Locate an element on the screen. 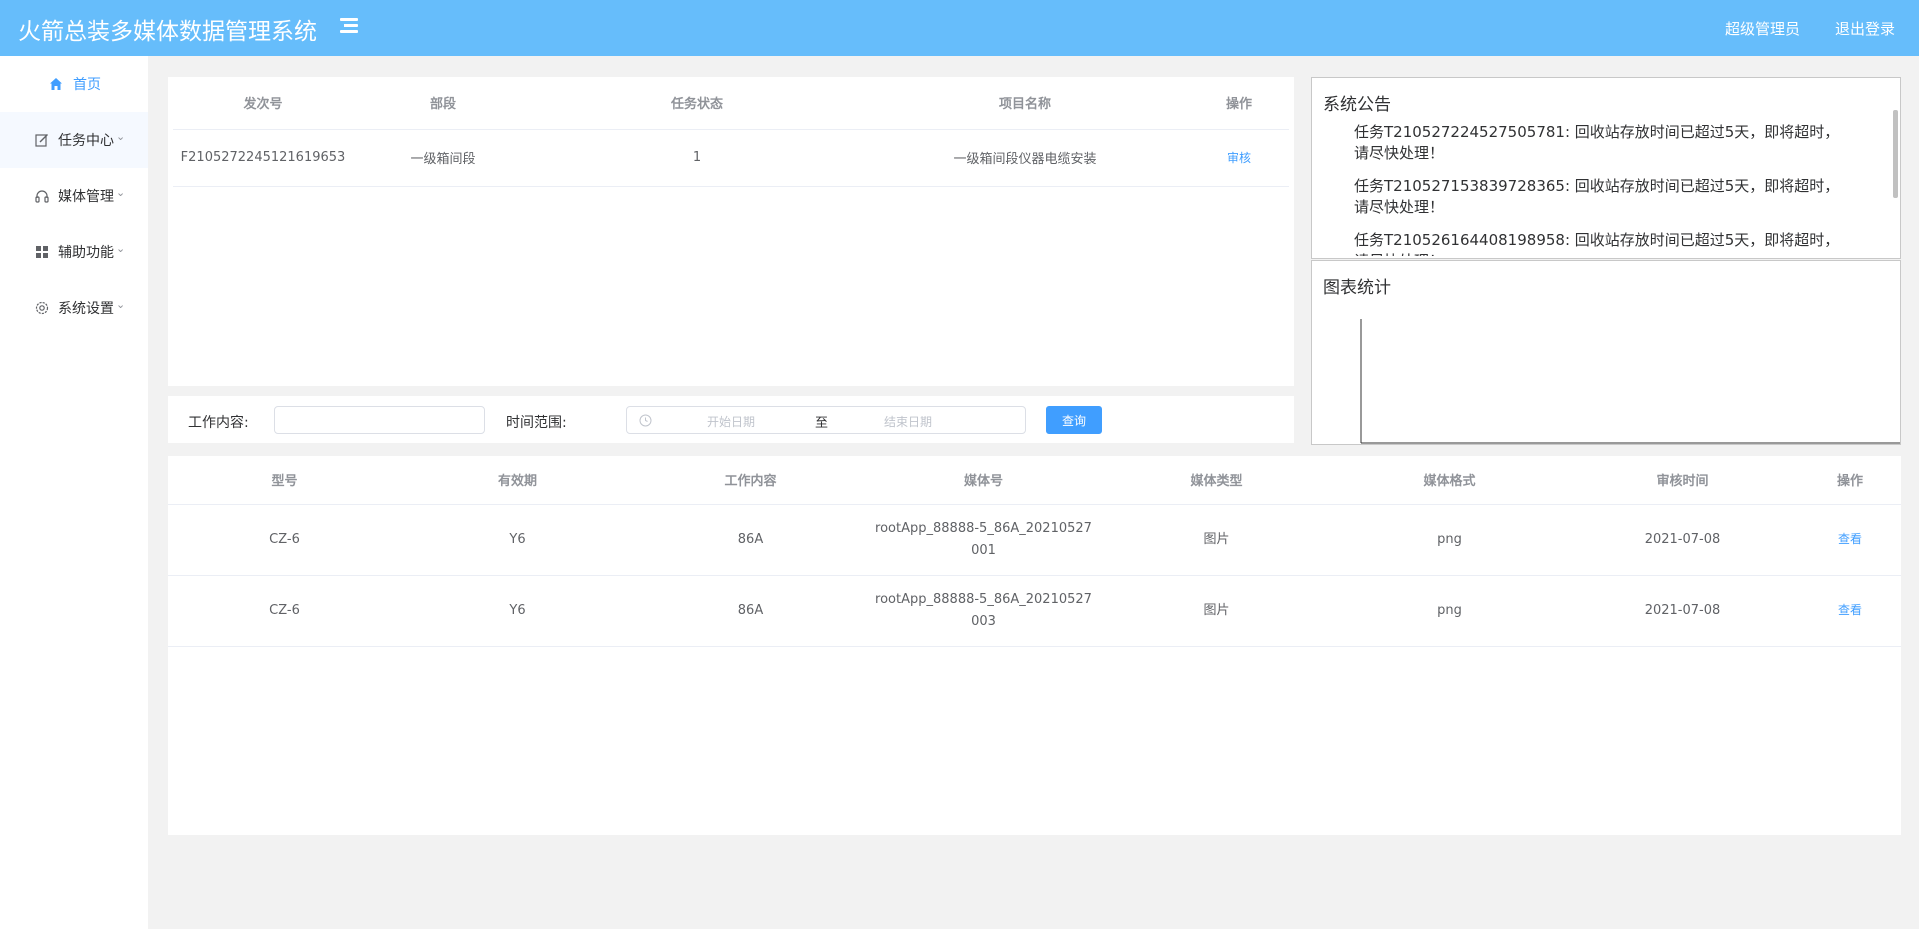 This screenshot has width=1919, height=929. sidebar-item-tools: 辅助功能 ⌄ is located at coordinates (74, 252).